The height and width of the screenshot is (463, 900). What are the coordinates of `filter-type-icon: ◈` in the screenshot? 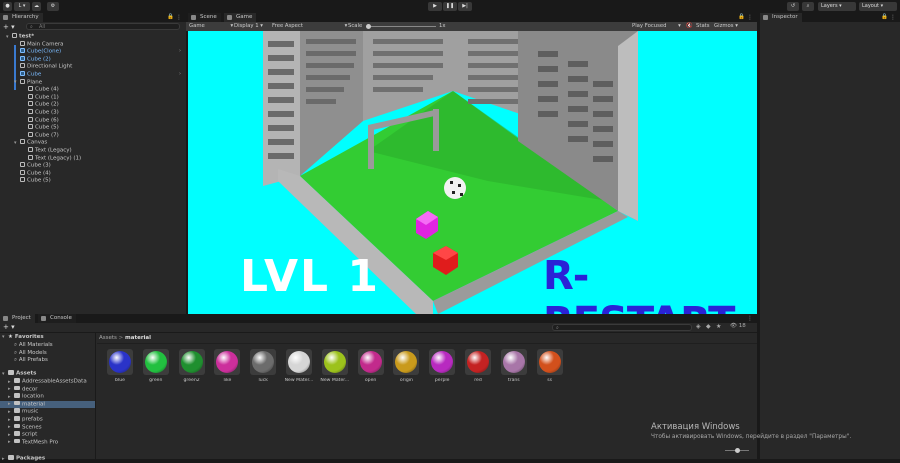 It's located at (698, 326).